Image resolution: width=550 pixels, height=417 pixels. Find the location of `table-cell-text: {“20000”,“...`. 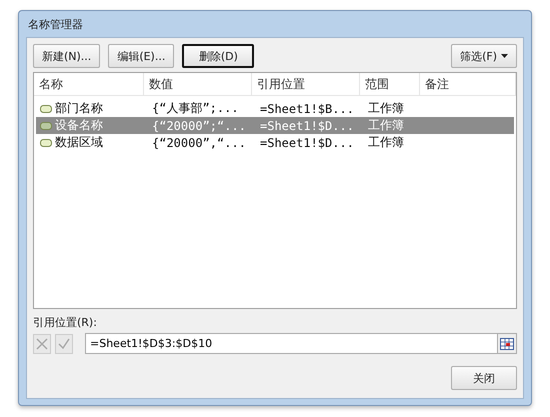

table-cell-text: {“20000”,“... is located at coordinates (199, 142).